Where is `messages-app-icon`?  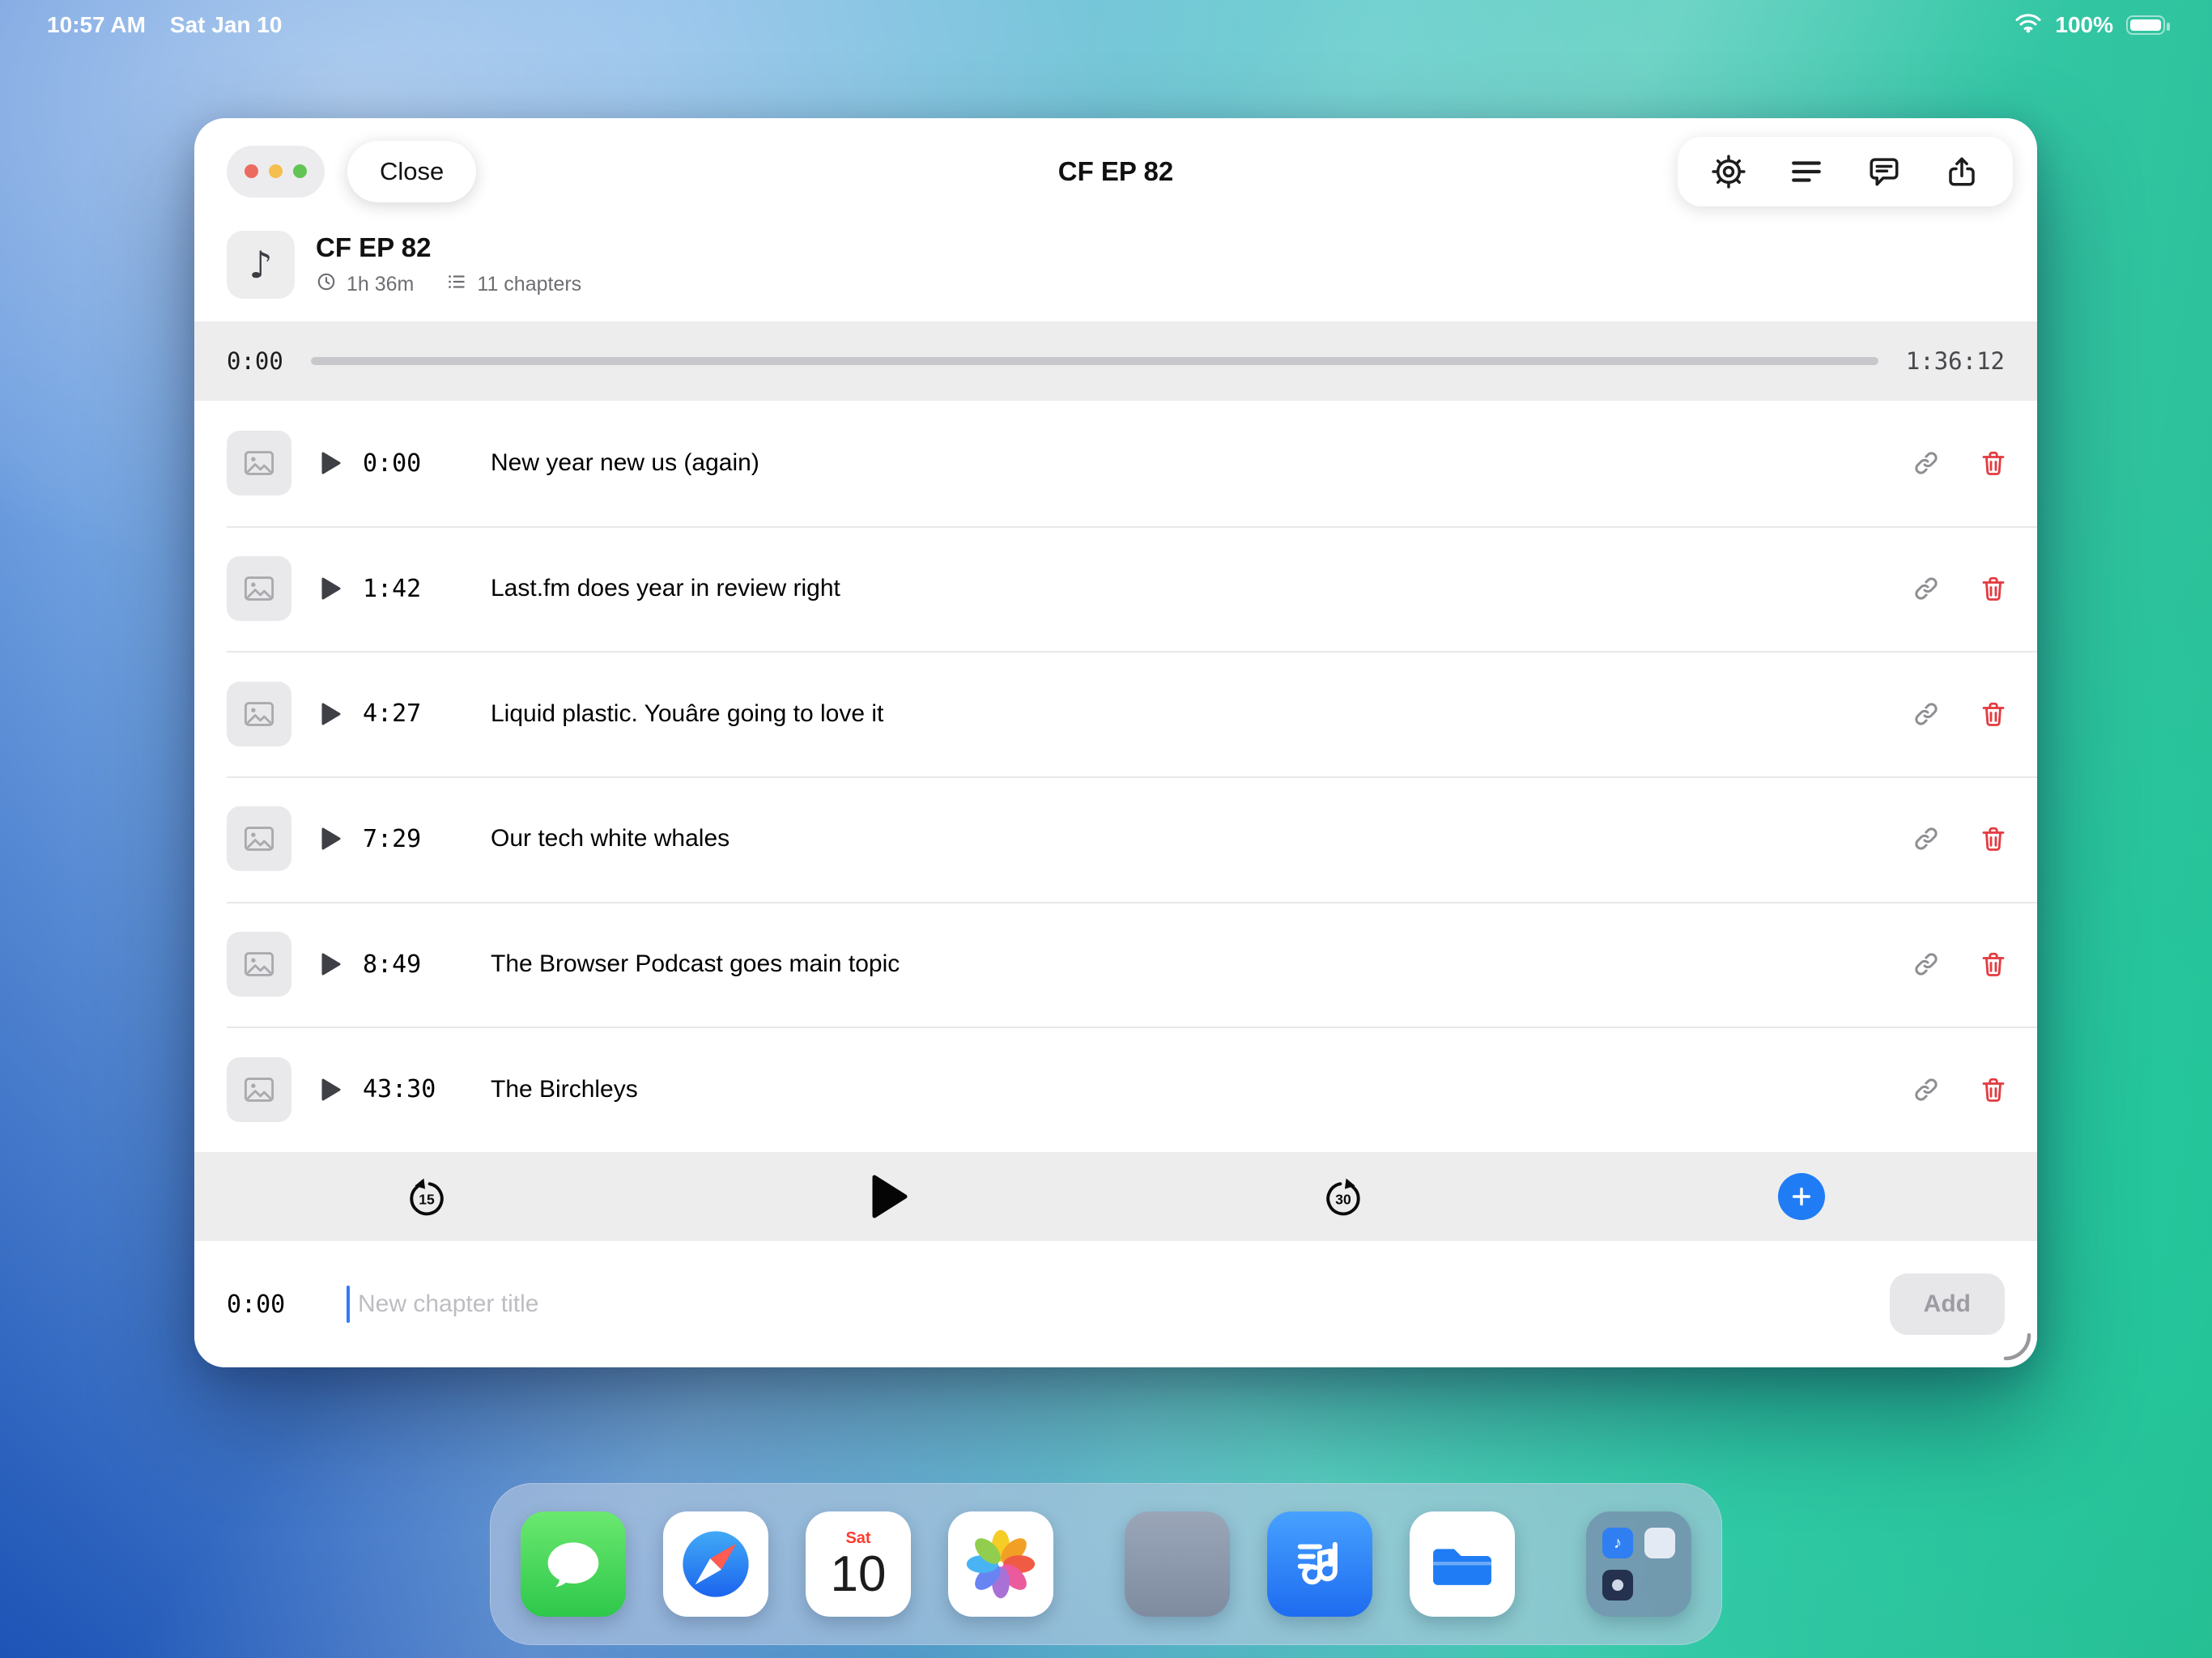
messages-app-icon is located at coordinates (573, 1564).